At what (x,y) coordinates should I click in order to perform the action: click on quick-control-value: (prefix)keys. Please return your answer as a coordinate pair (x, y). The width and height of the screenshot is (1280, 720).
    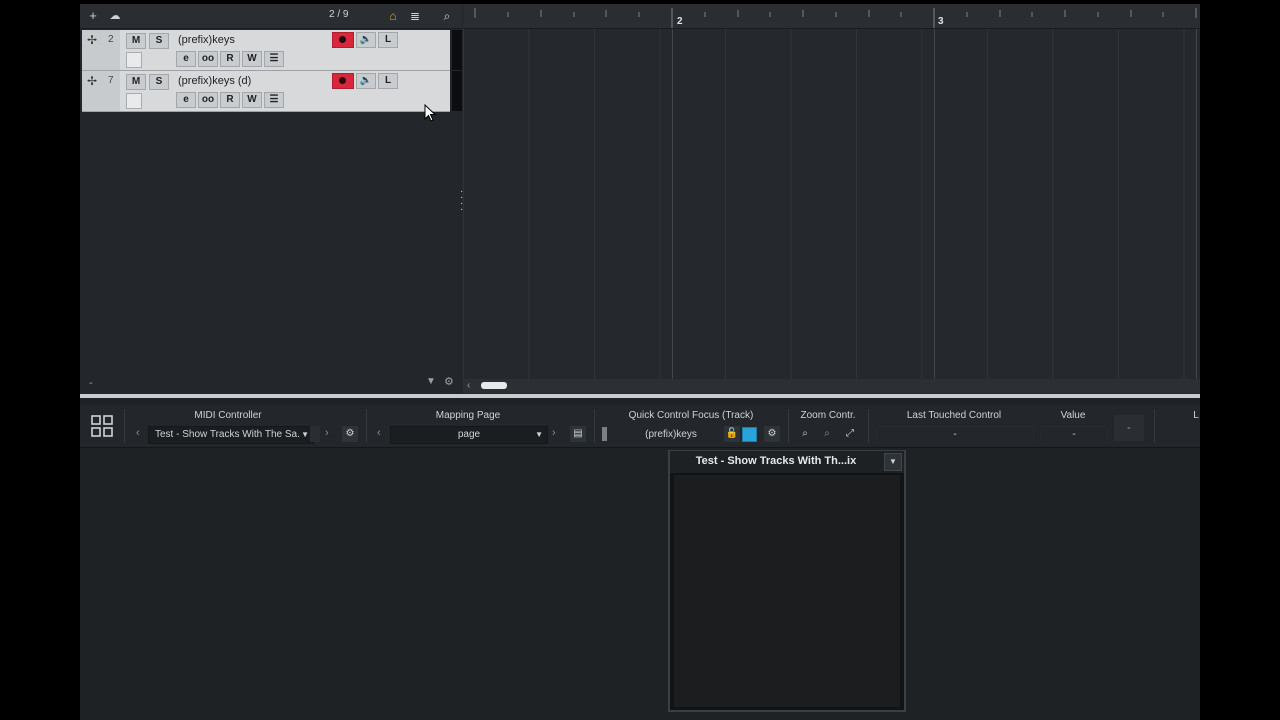
    Looking at the image, I should click on (671, 434).